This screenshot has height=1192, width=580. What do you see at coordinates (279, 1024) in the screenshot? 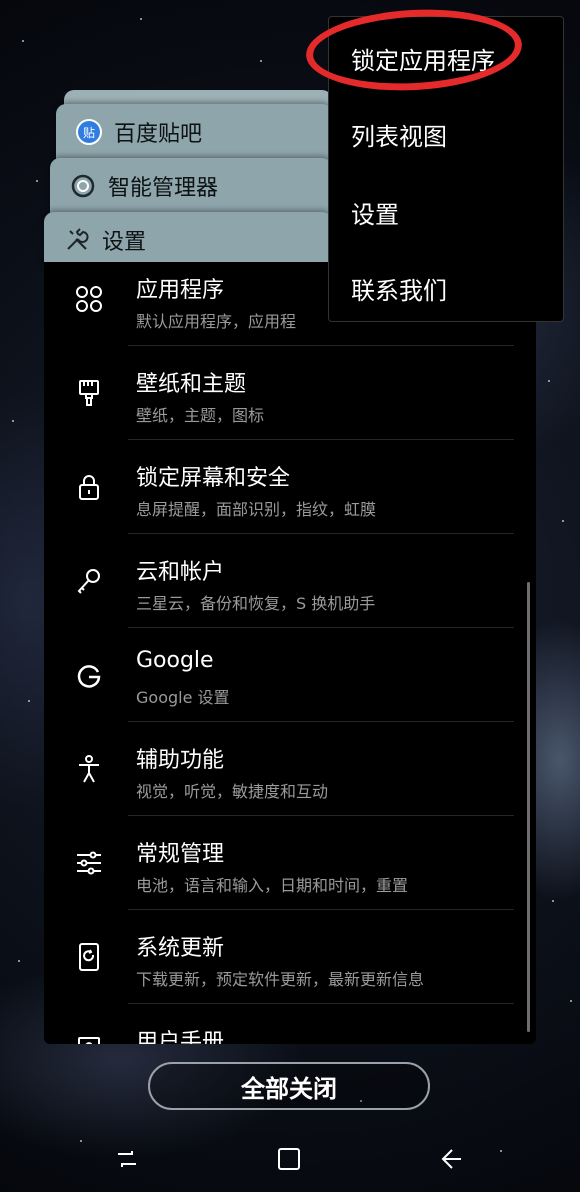
I see `settings-item-user-manual: 用户手册` at bounding box center [279, 1024].